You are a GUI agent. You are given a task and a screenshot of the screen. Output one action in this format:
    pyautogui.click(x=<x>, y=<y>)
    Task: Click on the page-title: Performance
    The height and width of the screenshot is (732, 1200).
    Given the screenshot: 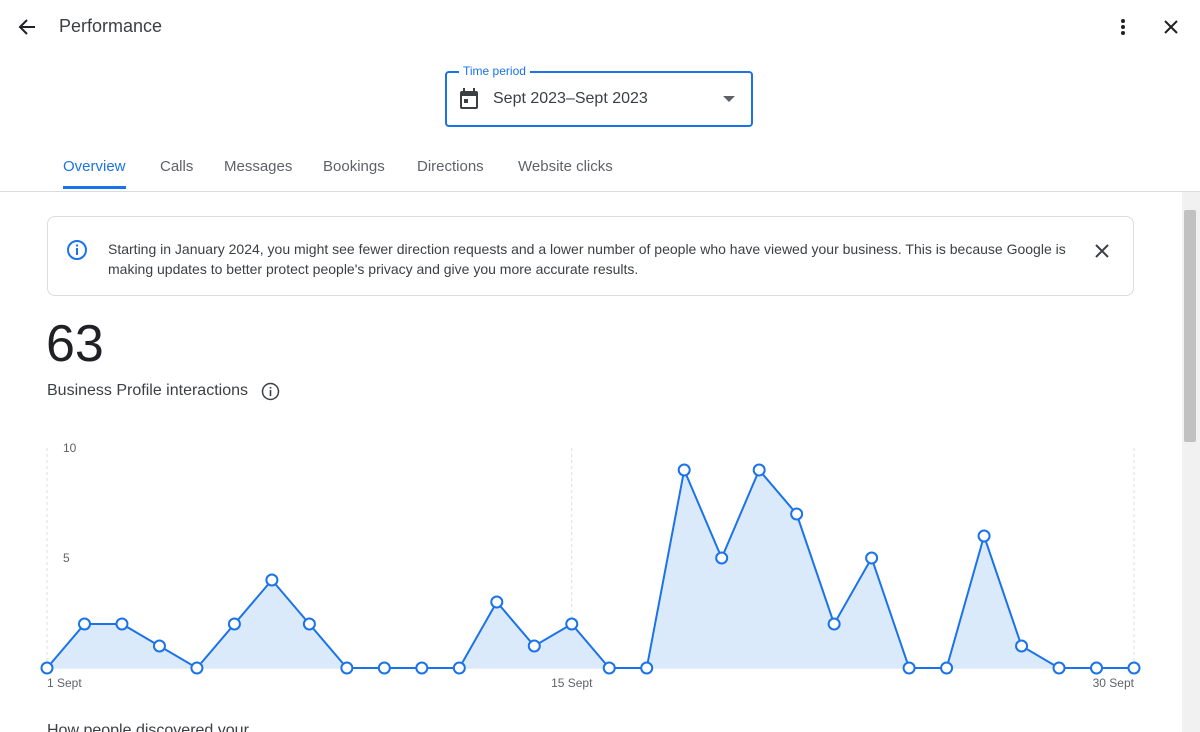 What is the action you would take?
    pyautogui.click(x=111, y=26)
    